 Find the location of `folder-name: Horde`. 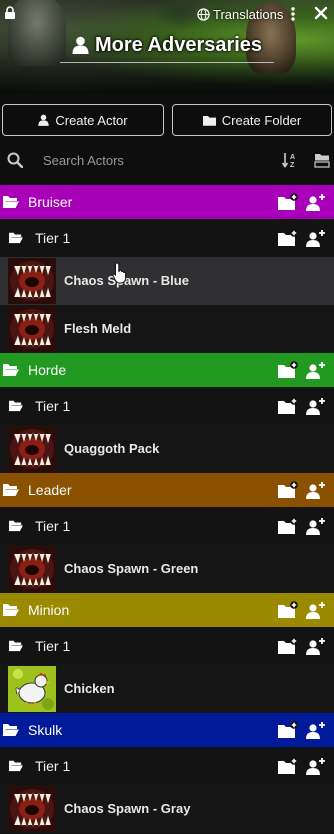

folder-name: Horde is located at coordinates (47, 370).